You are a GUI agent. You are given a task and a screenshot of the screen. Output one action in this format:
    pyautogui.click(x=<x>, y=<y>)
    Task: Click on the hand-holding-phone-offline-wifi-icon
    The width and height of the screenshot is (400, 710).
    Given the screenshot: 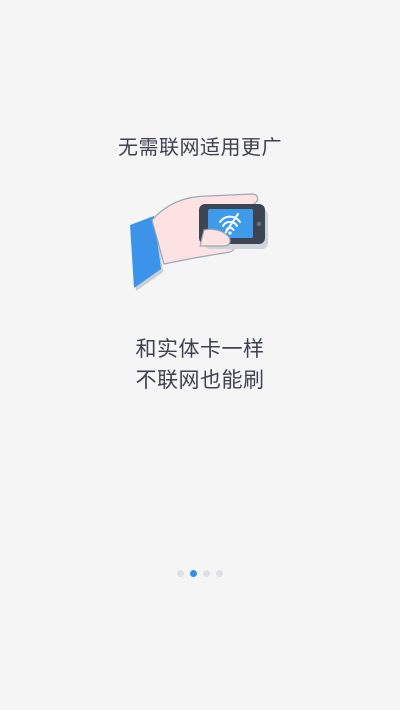 What is the action you would take?
    pyautogui.click(x=199, y=242)
    